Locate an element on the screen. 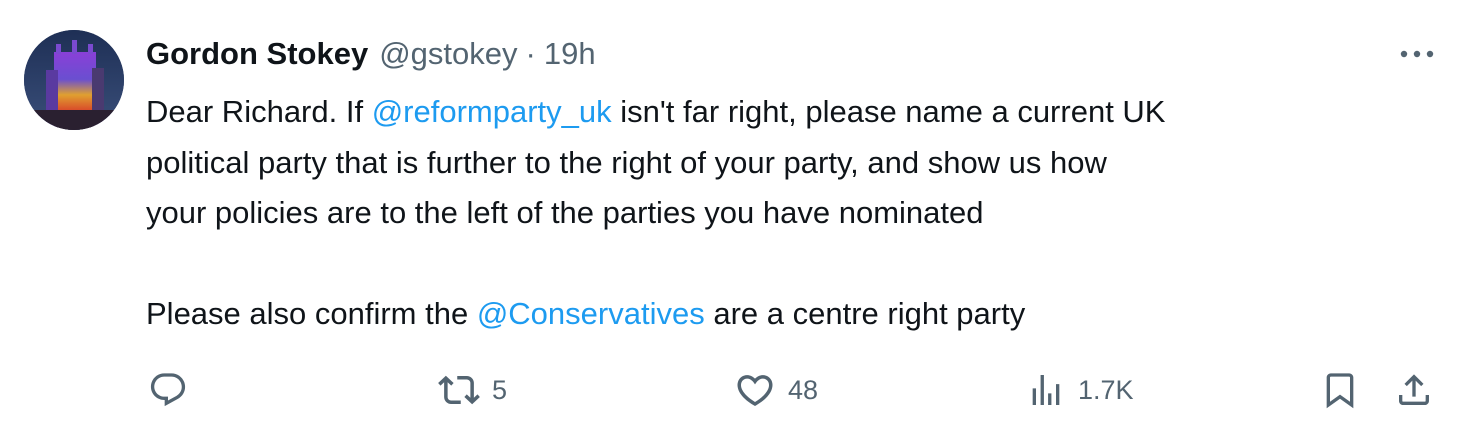 This screenshot has height=440, width=1471. text-segment: Please also confirm the is located at coordinates (311, 313).